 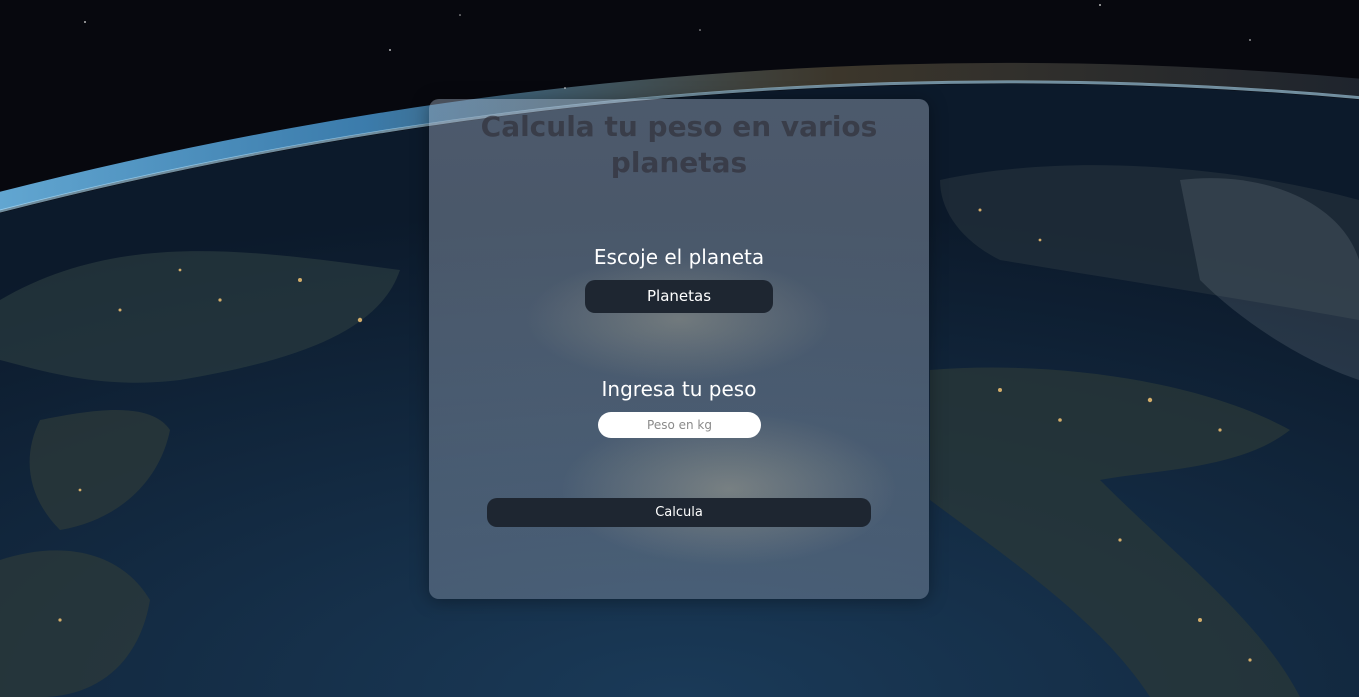 I want to click on weight-input, so click(x=679, y=425).